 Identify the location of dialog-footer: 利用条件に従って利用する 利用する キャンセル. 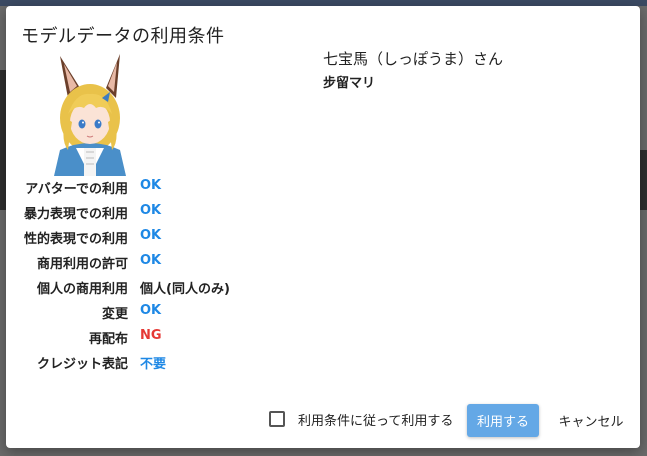
(323, 421).